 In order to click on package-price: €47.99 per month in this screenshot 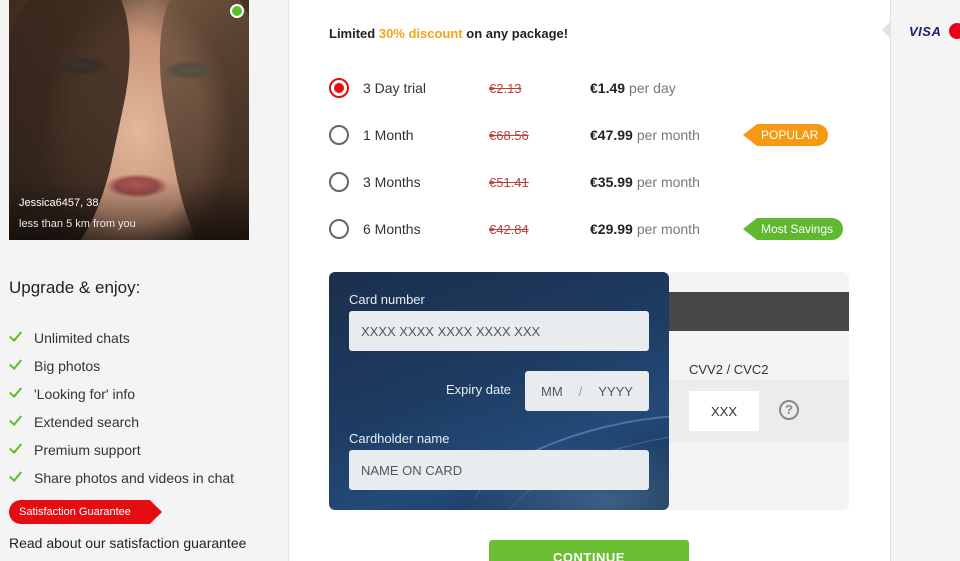, I will do `click(645, 135)`.